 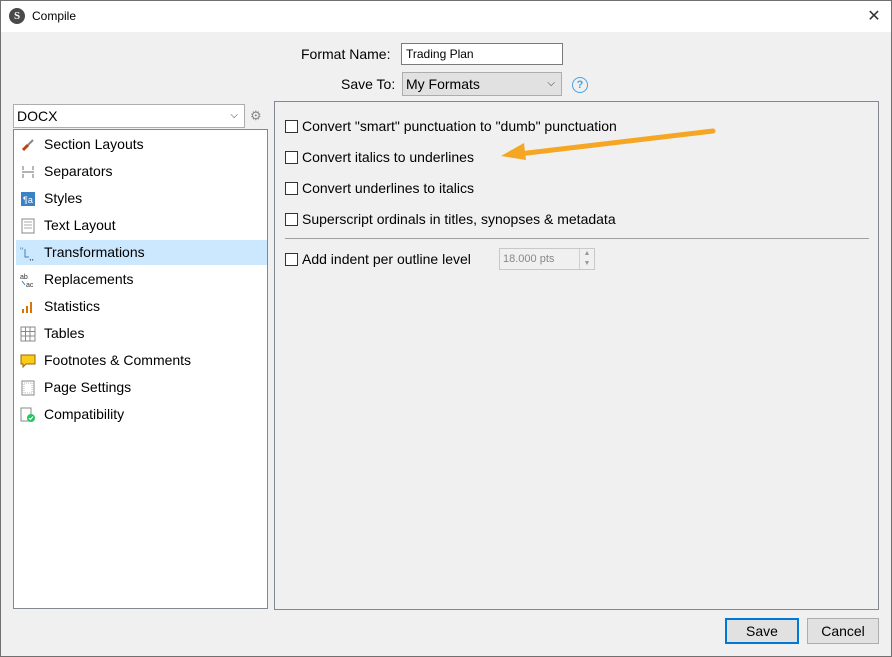 I want to click on sidebar-item-text-layout: Text Layout, so click(x=141, y=225).